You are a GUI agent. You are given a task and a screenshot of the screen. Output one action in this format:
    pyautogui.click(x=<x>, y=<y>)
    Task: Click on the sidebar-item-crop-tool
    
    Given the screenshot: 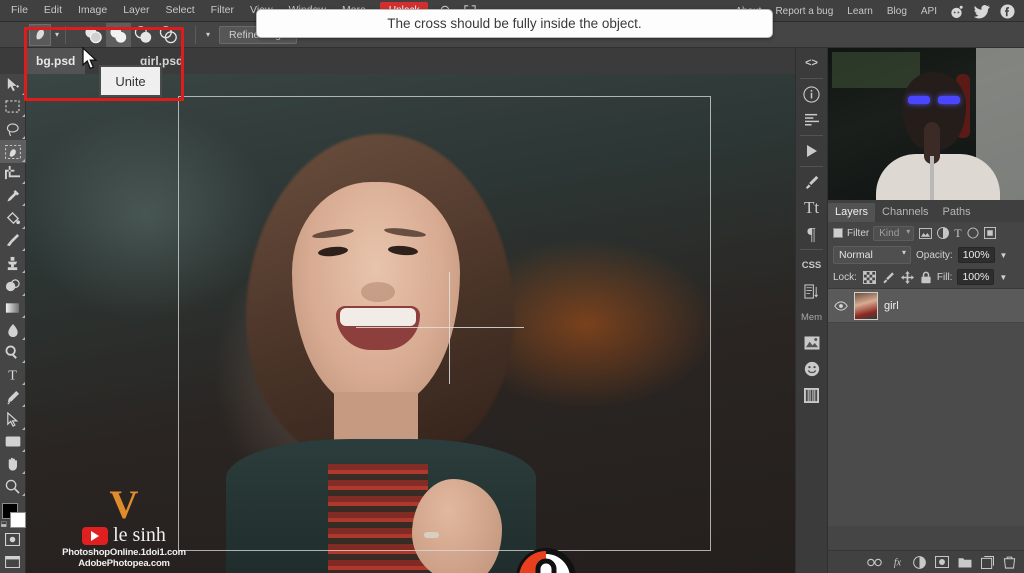 What is the action you would take?
    pyautogui.click(x=13, y=174)
    